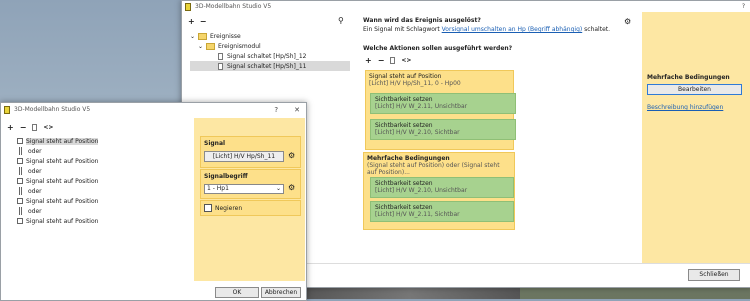 The width and height of the screenshot is (750, 301). Describe the element at coordinates (408, 158) in the screenshot. I see `condition-title: Mehrfache Bedingungen` at that location.